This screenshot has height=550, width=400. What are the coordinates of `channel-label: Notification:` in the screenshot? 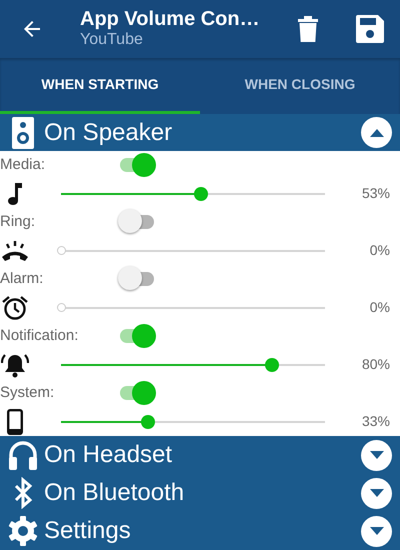 It's located at (40, 336).